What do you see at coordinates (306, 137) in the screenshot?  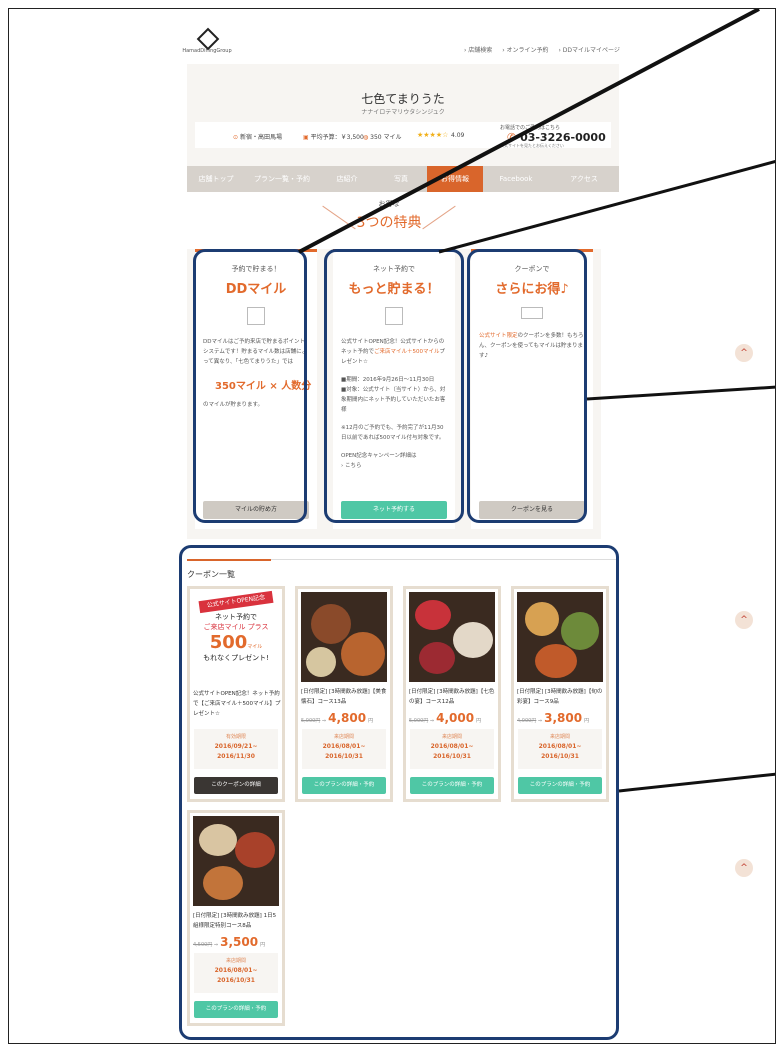 I see `wallet-icon: ▣` at bounding box center [306, 137].